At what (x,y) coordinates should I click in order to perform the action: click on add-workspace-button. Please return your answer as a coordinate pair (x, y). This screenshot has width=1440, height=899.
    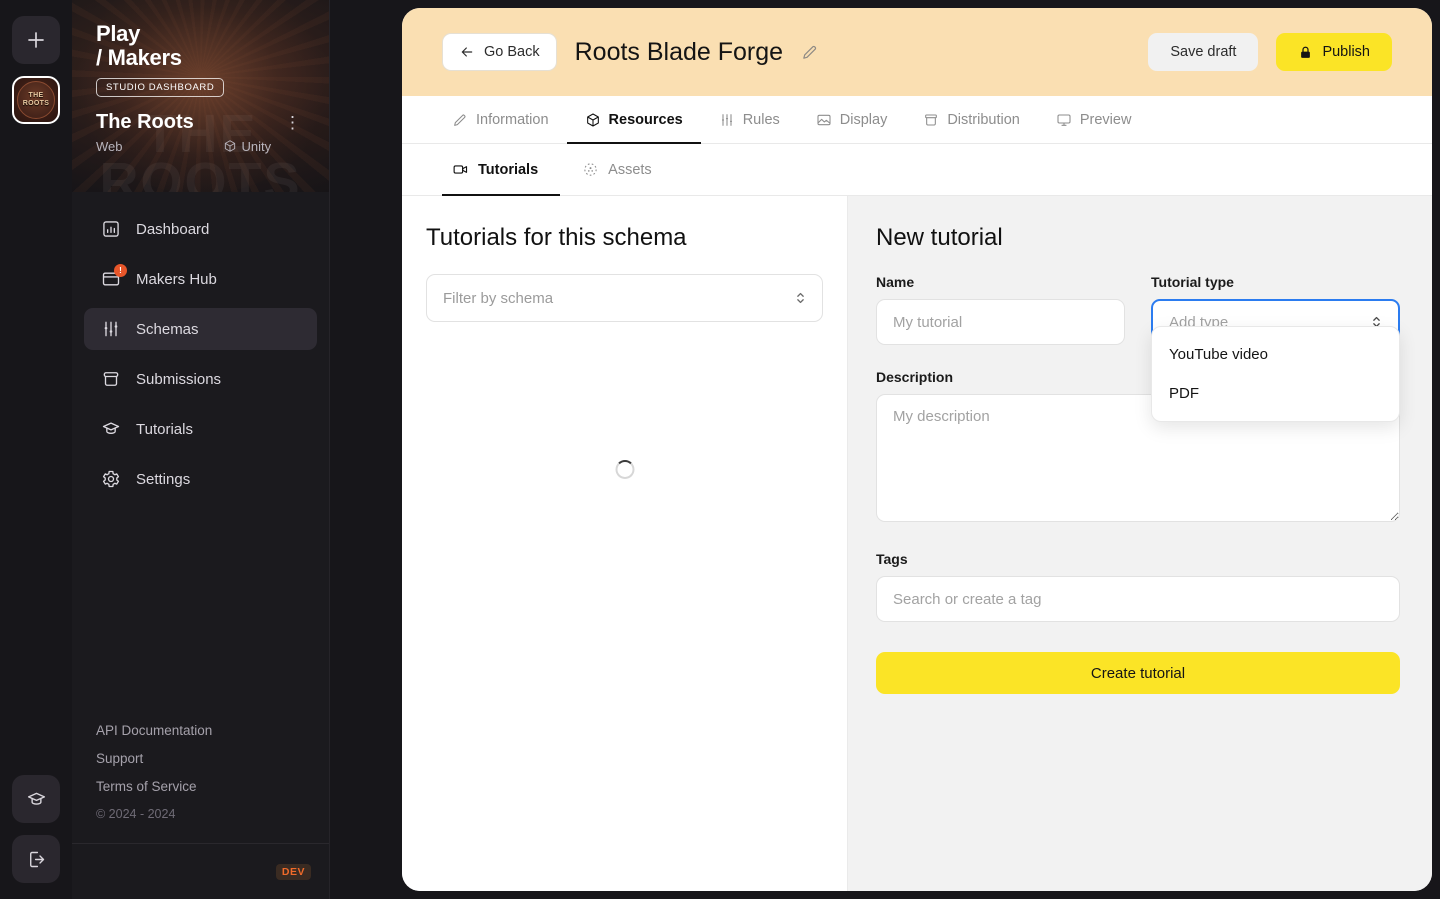
    Looking at the image, I should click on (36, 40).